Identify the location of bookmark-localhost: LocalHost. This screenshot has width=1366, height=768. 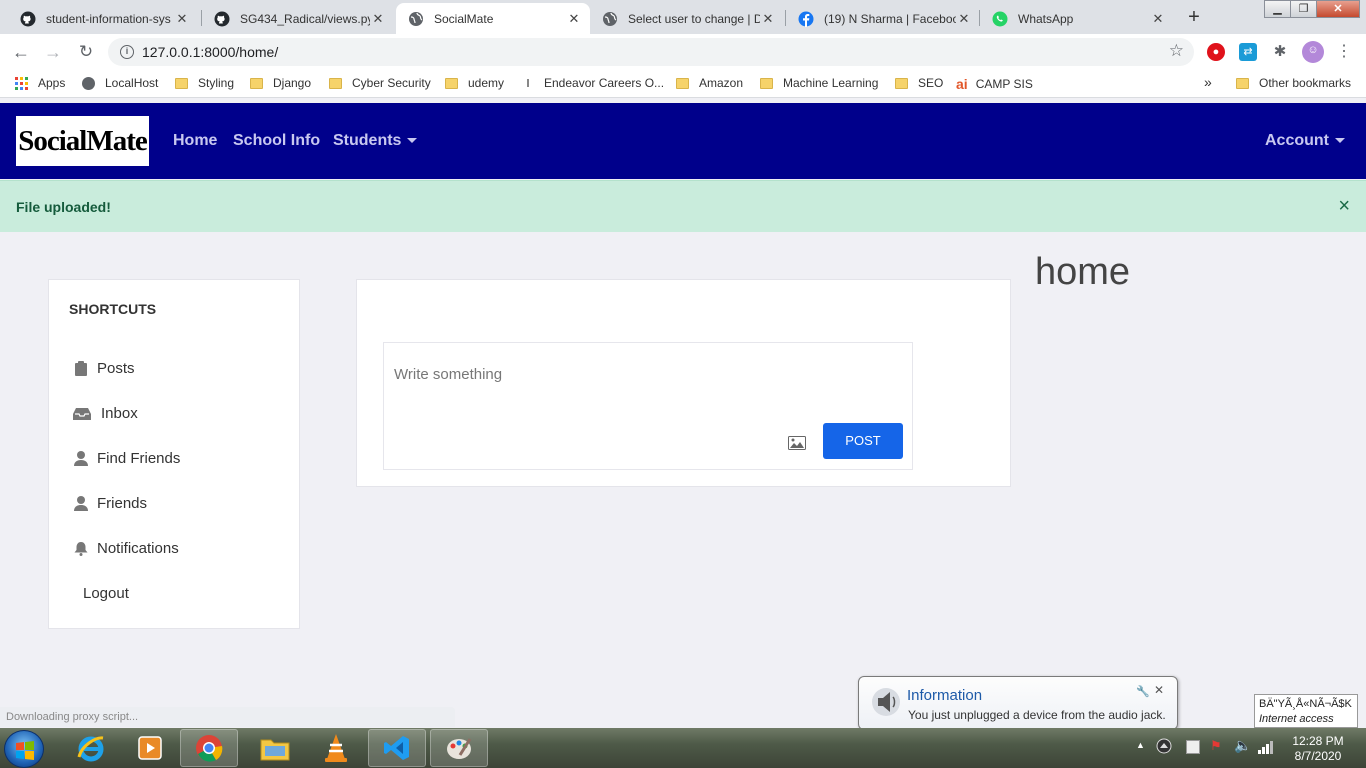
(120, 83).